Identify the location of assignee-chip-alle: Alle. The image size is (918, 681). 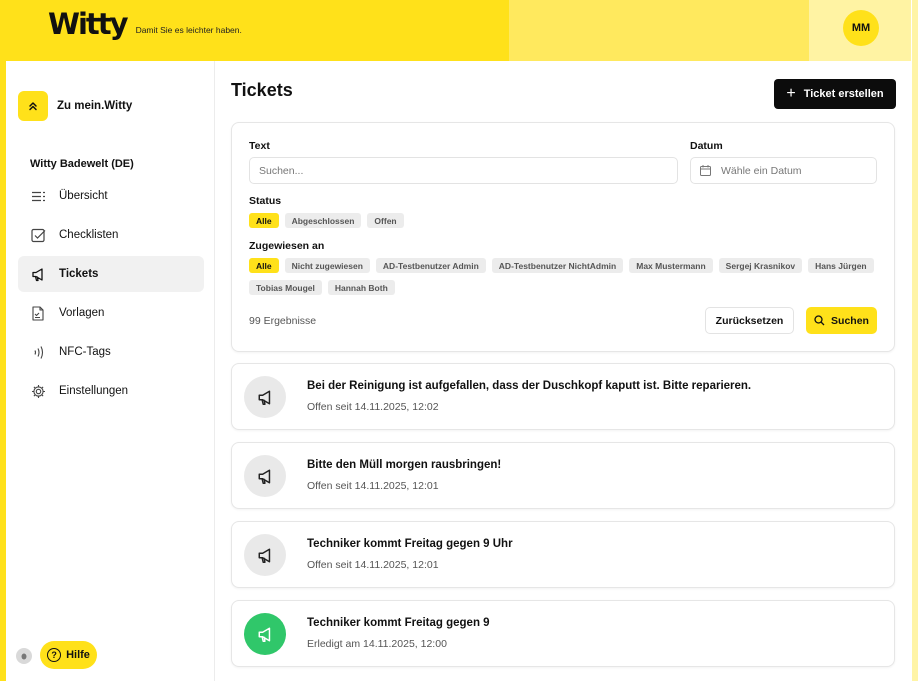
(264, 265).